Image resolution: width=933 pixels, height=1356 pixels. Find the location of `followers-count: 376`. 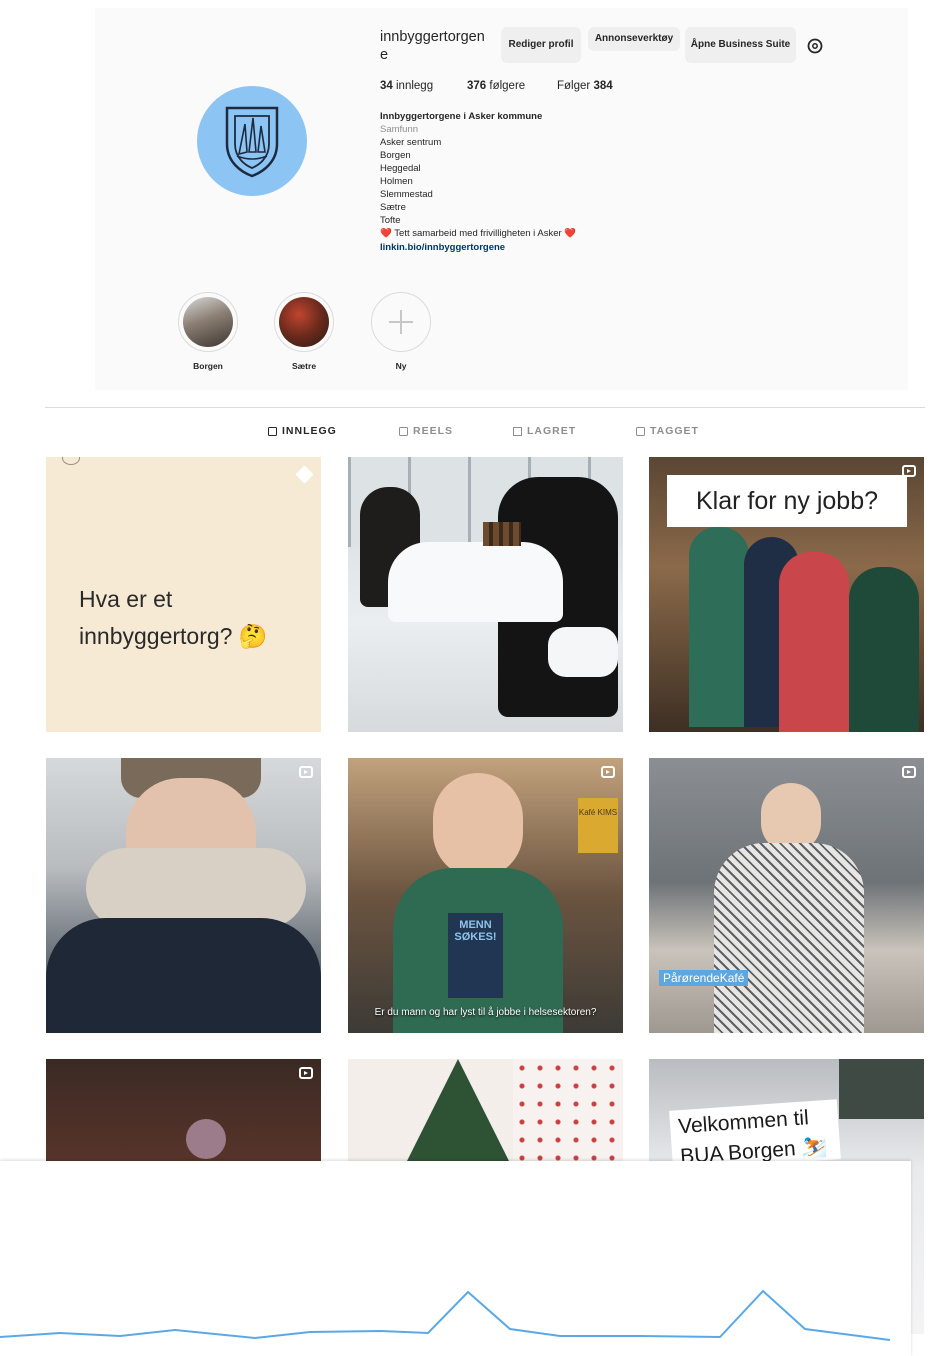

followers-count: 376 is located at coordinates (477, 86).